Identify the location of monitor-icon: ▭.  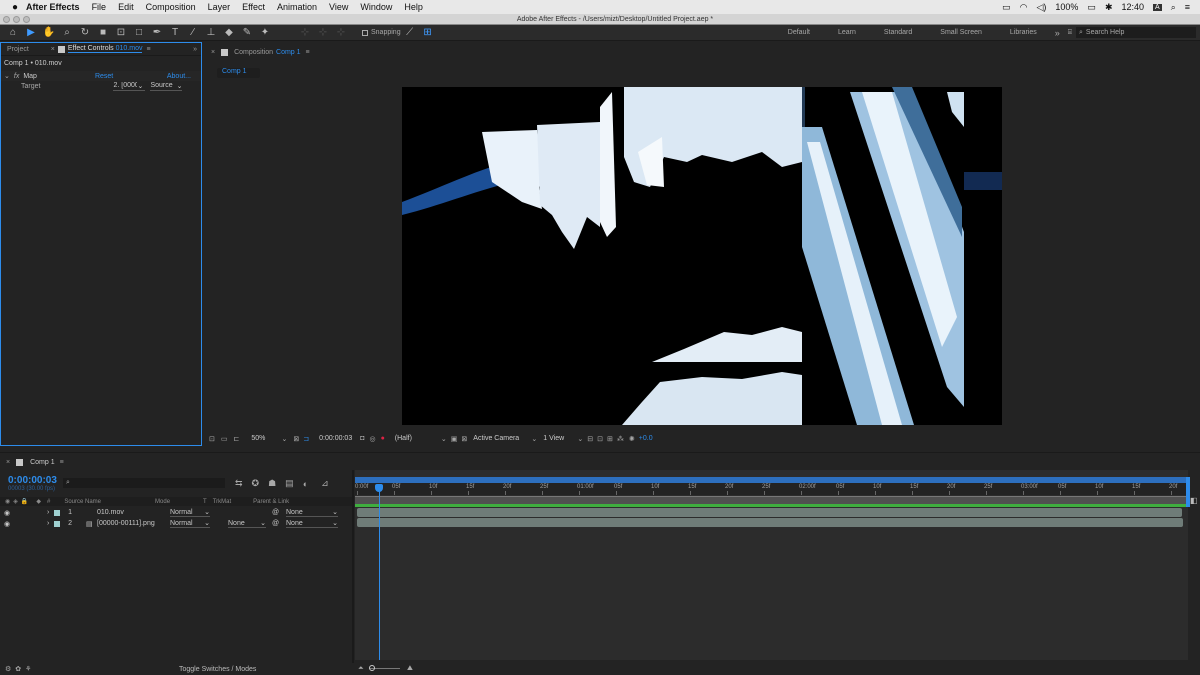
(224, 439).